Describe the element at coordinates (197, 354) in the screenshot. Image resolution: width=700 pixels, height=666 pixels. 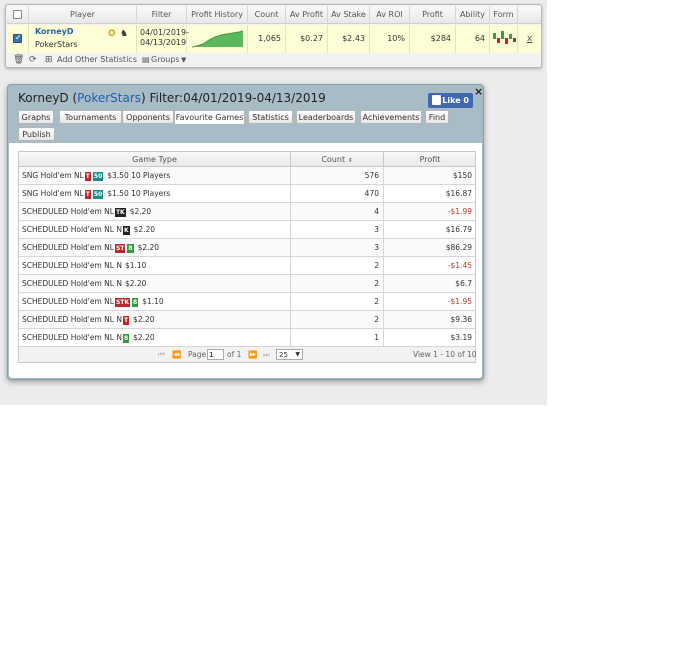
I see `pager-page-label: Page` at that location.